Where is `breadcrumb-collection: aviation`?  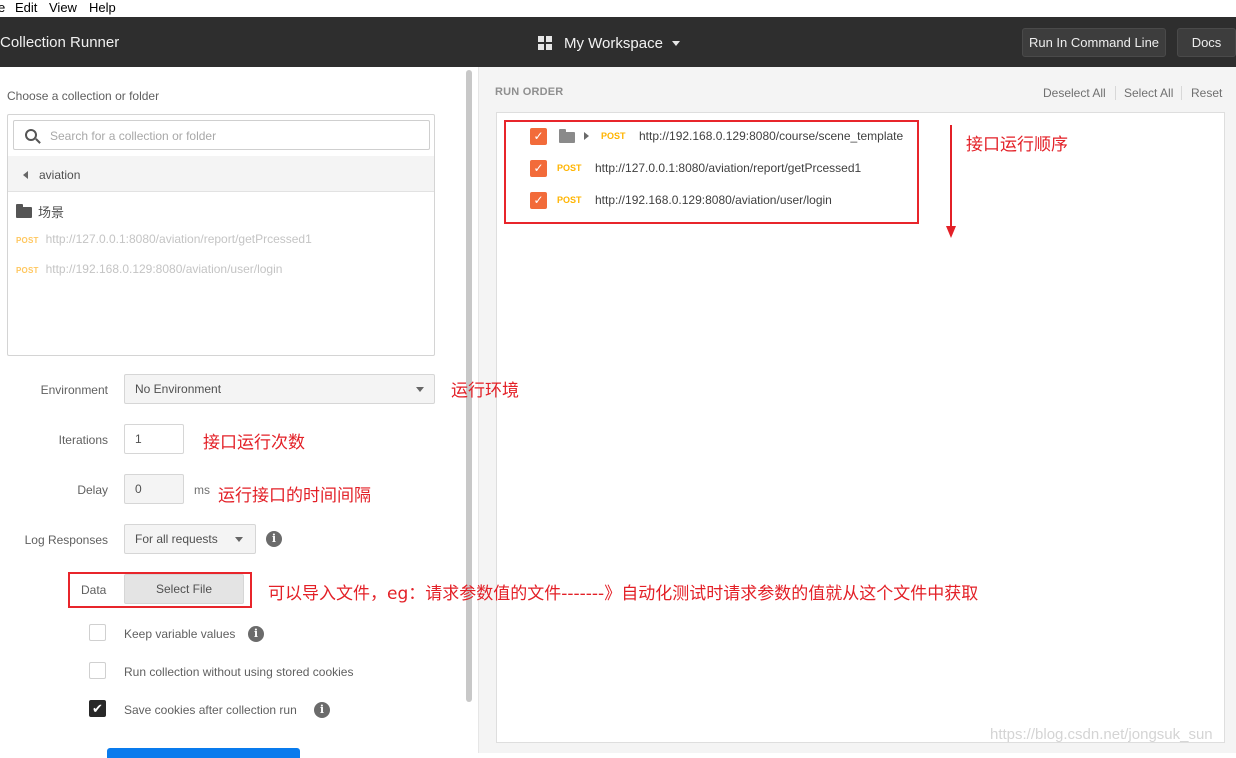 breadcrumb-collection: aviation is located at coordinates (60, 175).